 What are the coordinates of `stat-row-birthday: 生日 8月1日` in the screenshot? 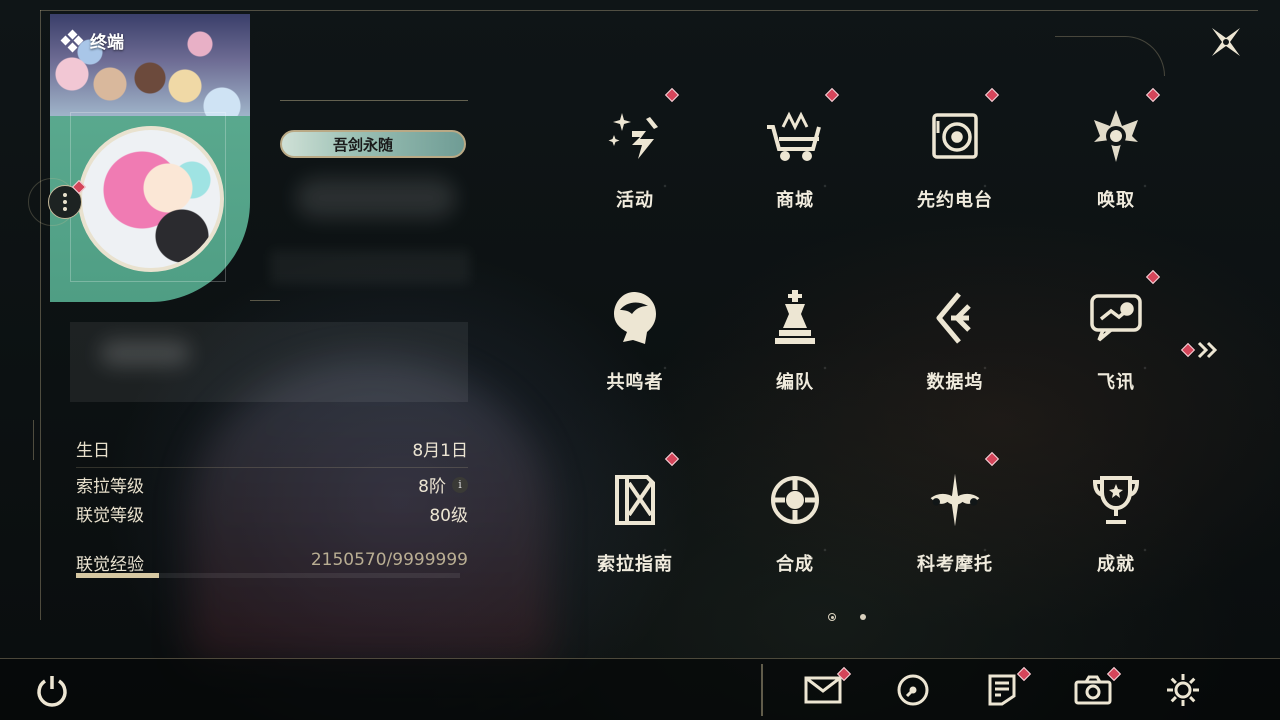 It's located at (272, 448).